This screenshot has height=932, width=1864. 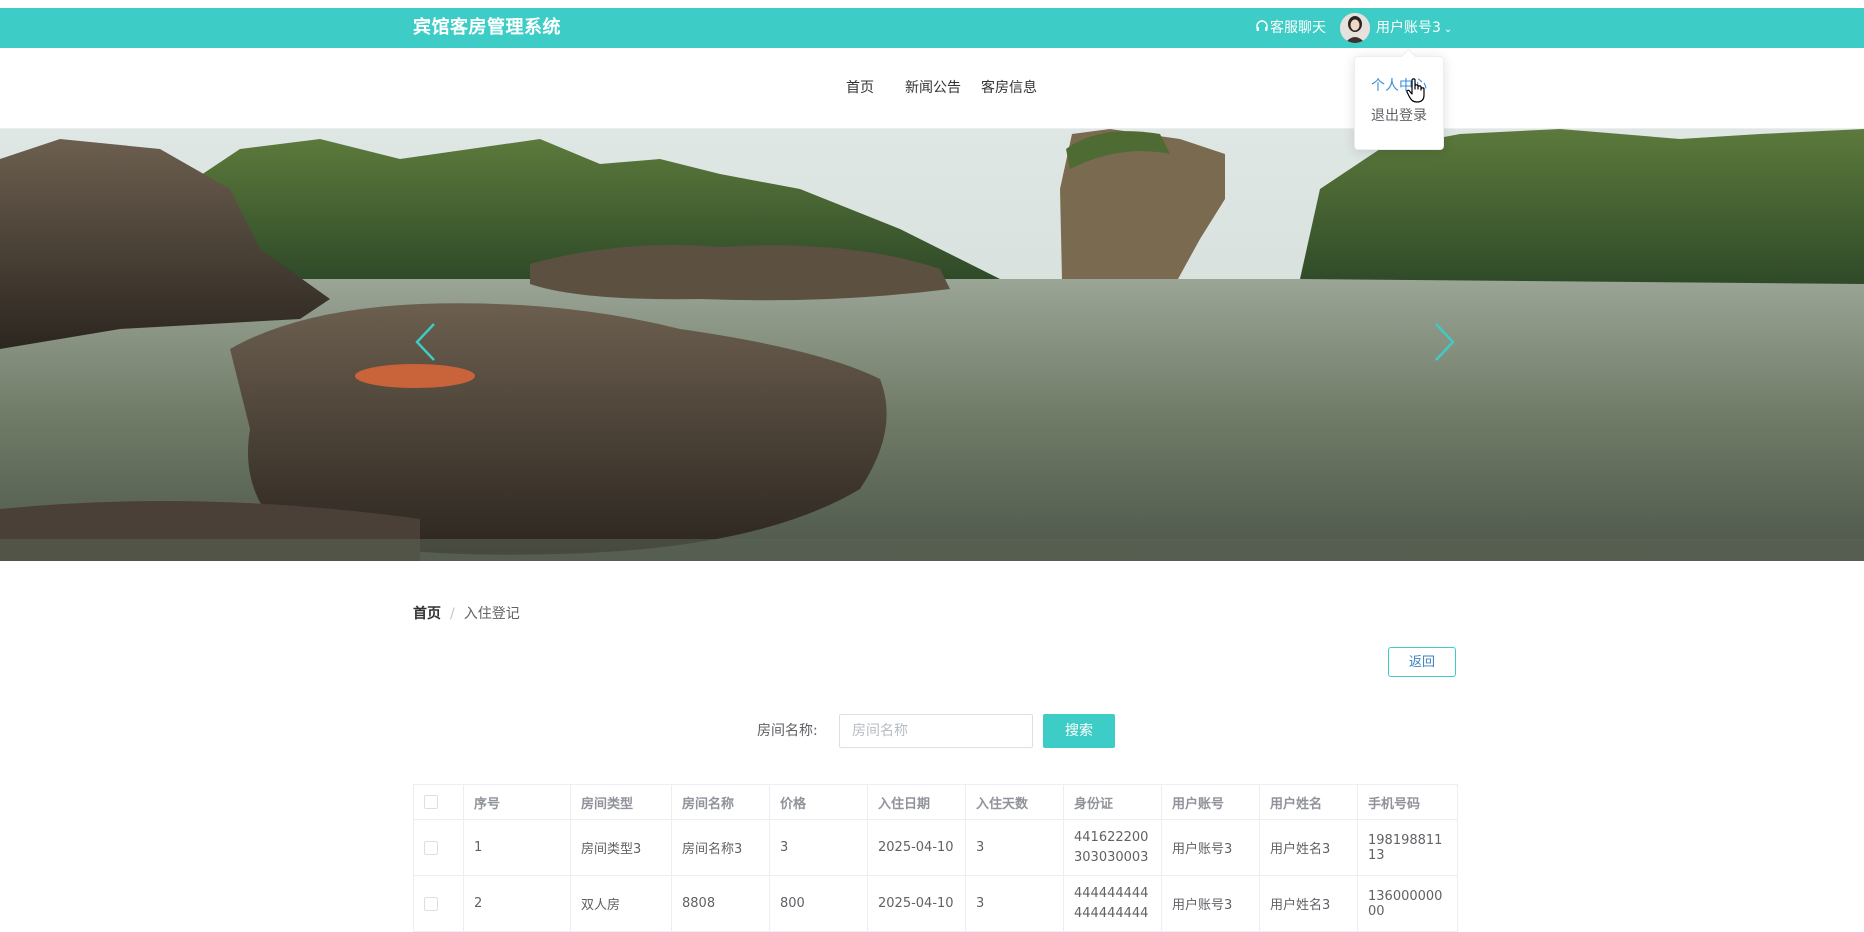 I want to click on table-cell: 800, so click(x=818, y=903).